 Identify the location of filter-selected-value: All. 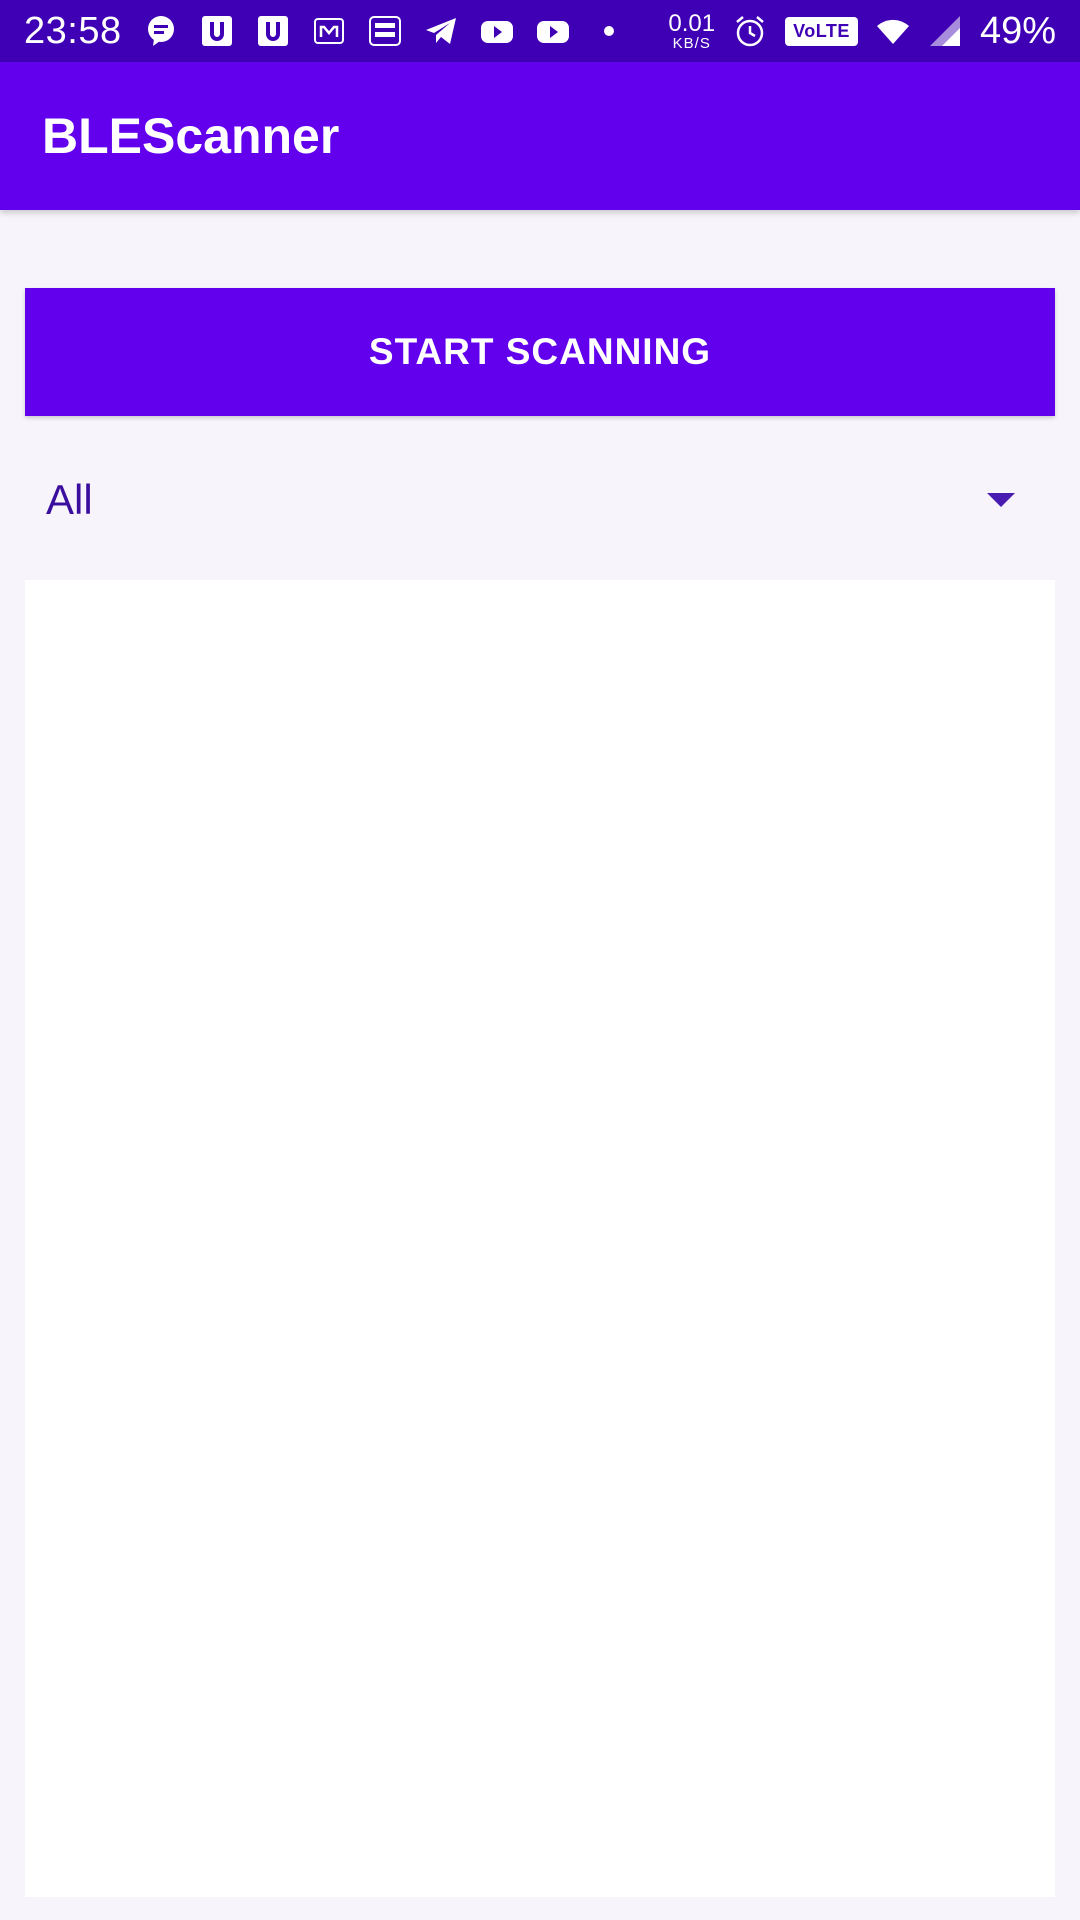
(69, 499).